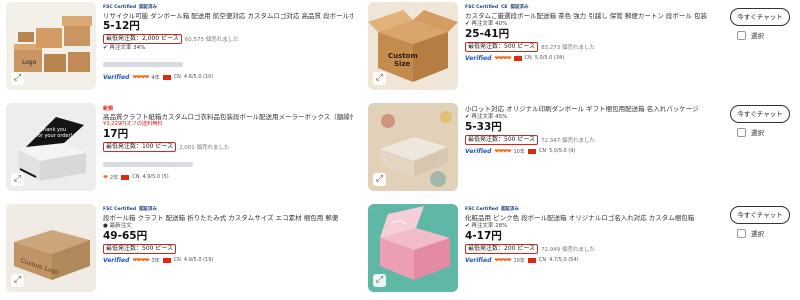 The image size is (800, 300). I want to click on sold-count: 83,273 個売れました, so click(568, 47).